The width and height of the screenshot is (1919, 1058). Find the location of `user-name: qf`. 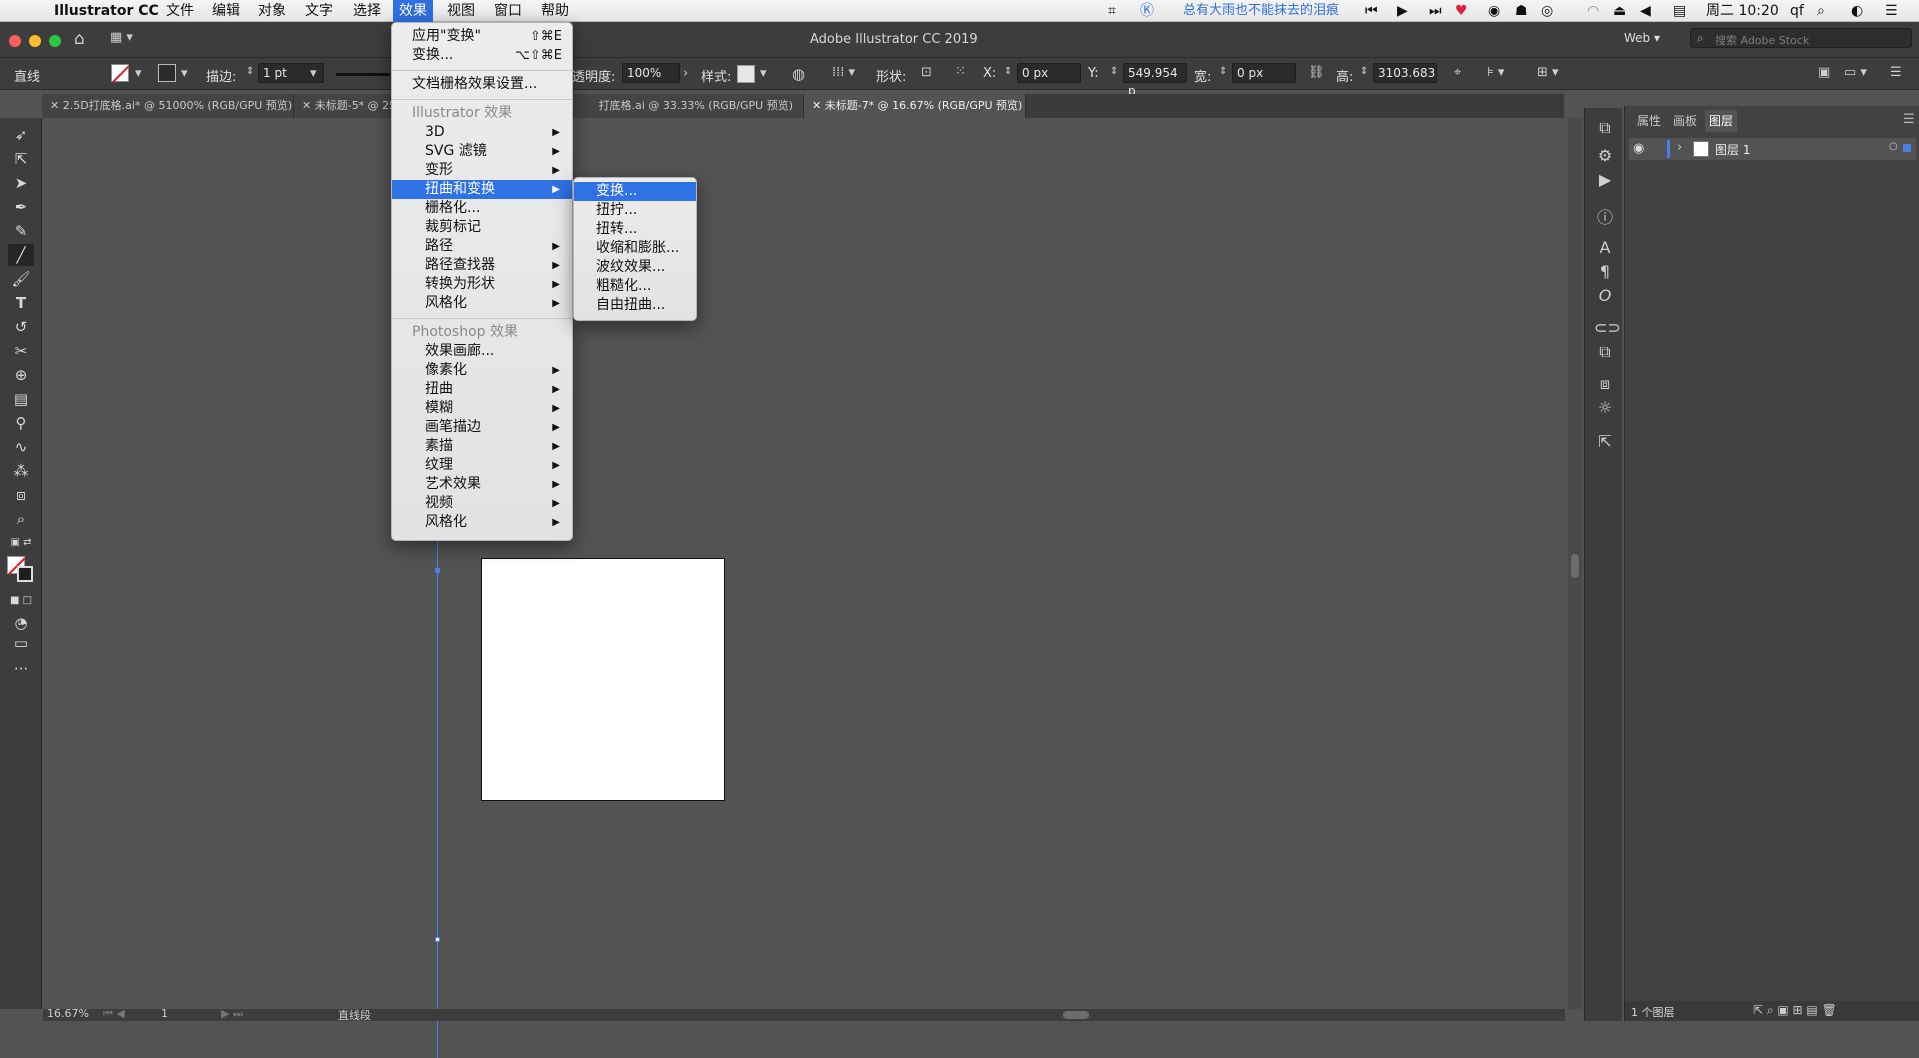

user-name: qf is located at coordinates (1797, 11).